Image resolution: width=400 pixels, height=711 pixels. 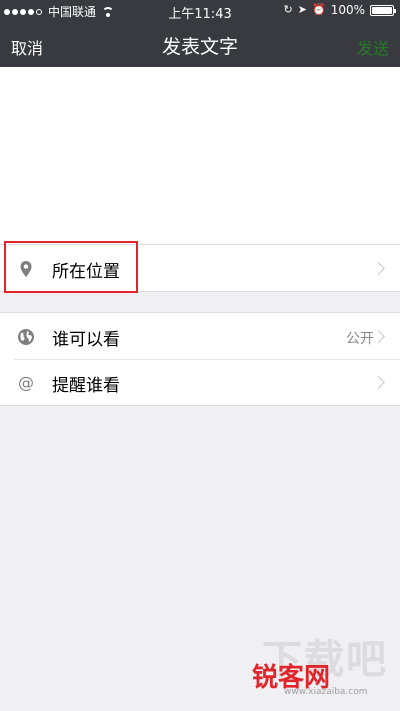 I want to click on alarm-icon: ⏰, so click(x=318, y=9).